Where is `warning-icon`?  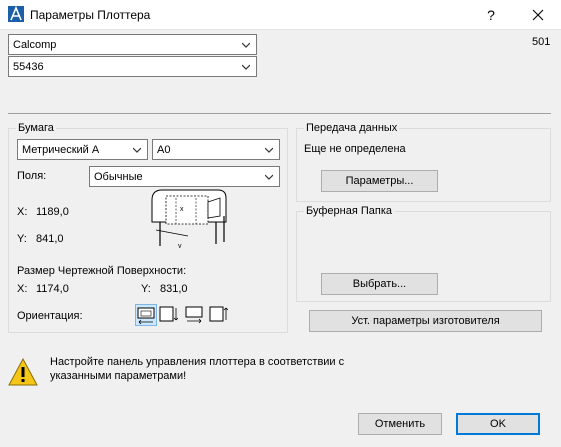
warning-icon is located at coordinates (23, 372).